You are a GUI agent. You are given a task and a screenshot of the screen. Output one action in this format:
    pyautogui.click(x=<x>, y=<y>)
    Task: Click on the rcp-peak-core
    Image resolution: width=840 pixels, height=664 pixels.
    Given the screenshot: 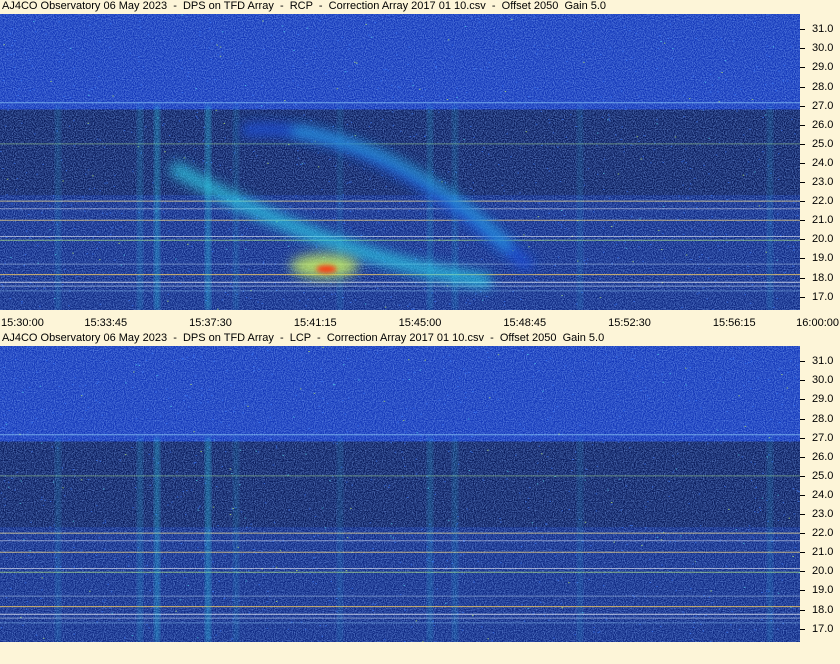 What is the action you would take?
    pyautogui.click(x=326, y=269)
    